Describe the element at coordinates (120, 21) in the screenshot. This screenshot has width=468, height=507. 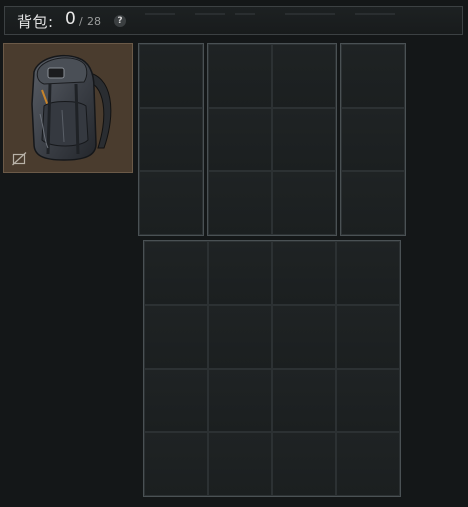
I see `help-icon: ?` at that location.